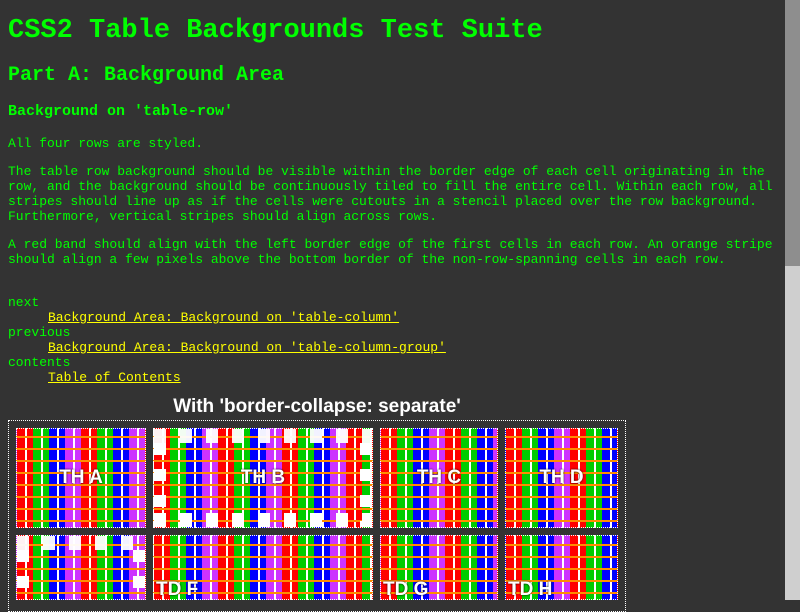  What do you see at coordinates (121, 111) in the screenshot?
I see `section-heading: Background on 'table-row'` at bounding box center [121, 111].